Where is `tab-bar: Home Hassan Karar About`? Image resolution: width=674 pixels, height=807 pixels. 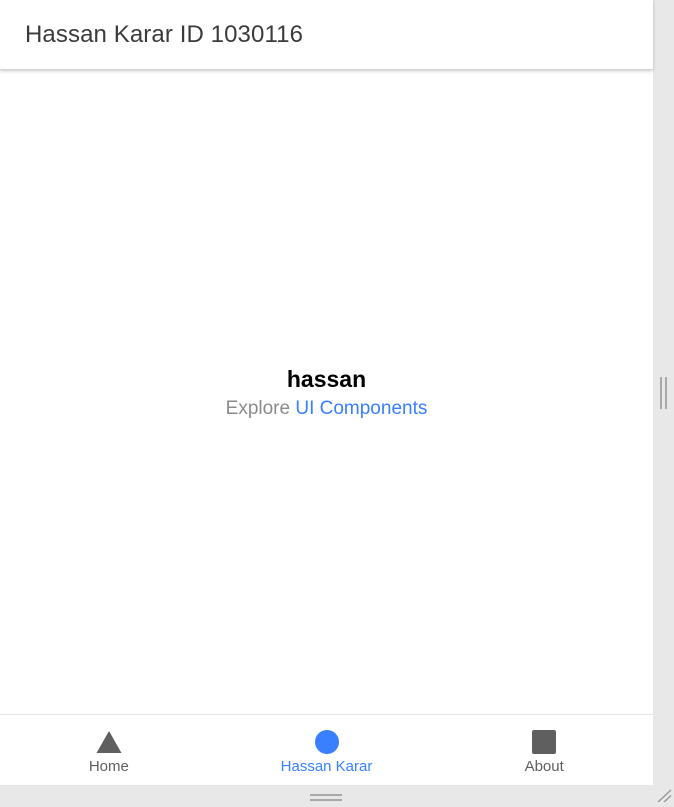 tab-bar: Home Hassan Karar About is located at coordinates (326, 749).